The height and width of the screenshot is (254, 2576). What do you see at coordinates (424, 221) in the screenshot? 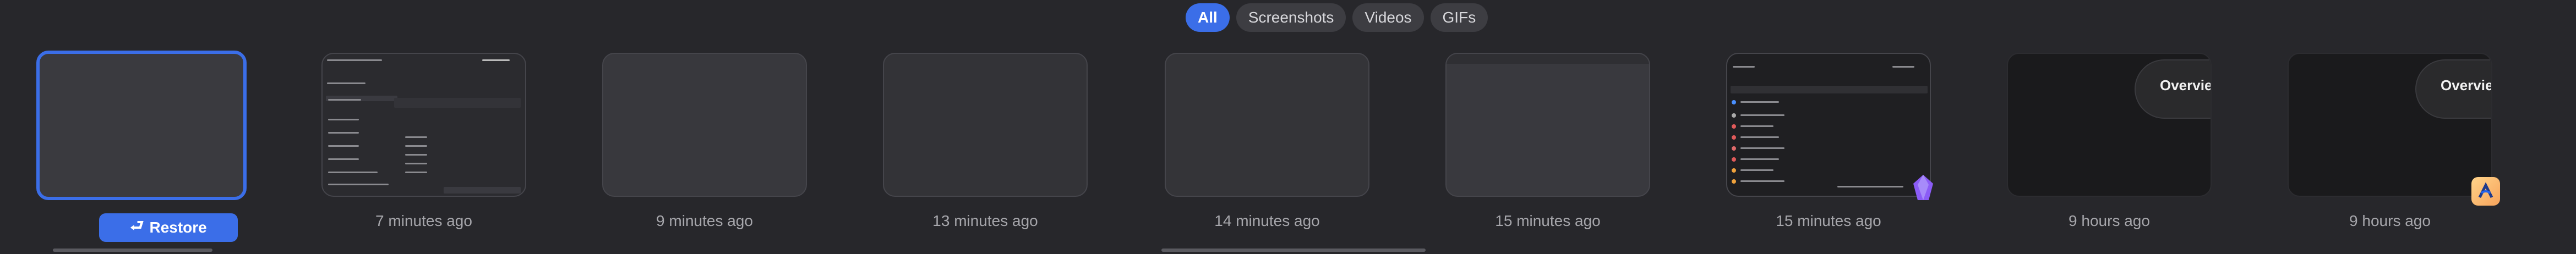
I see `capture-time: 7 minutes ago` at bounding box center [424, 221].